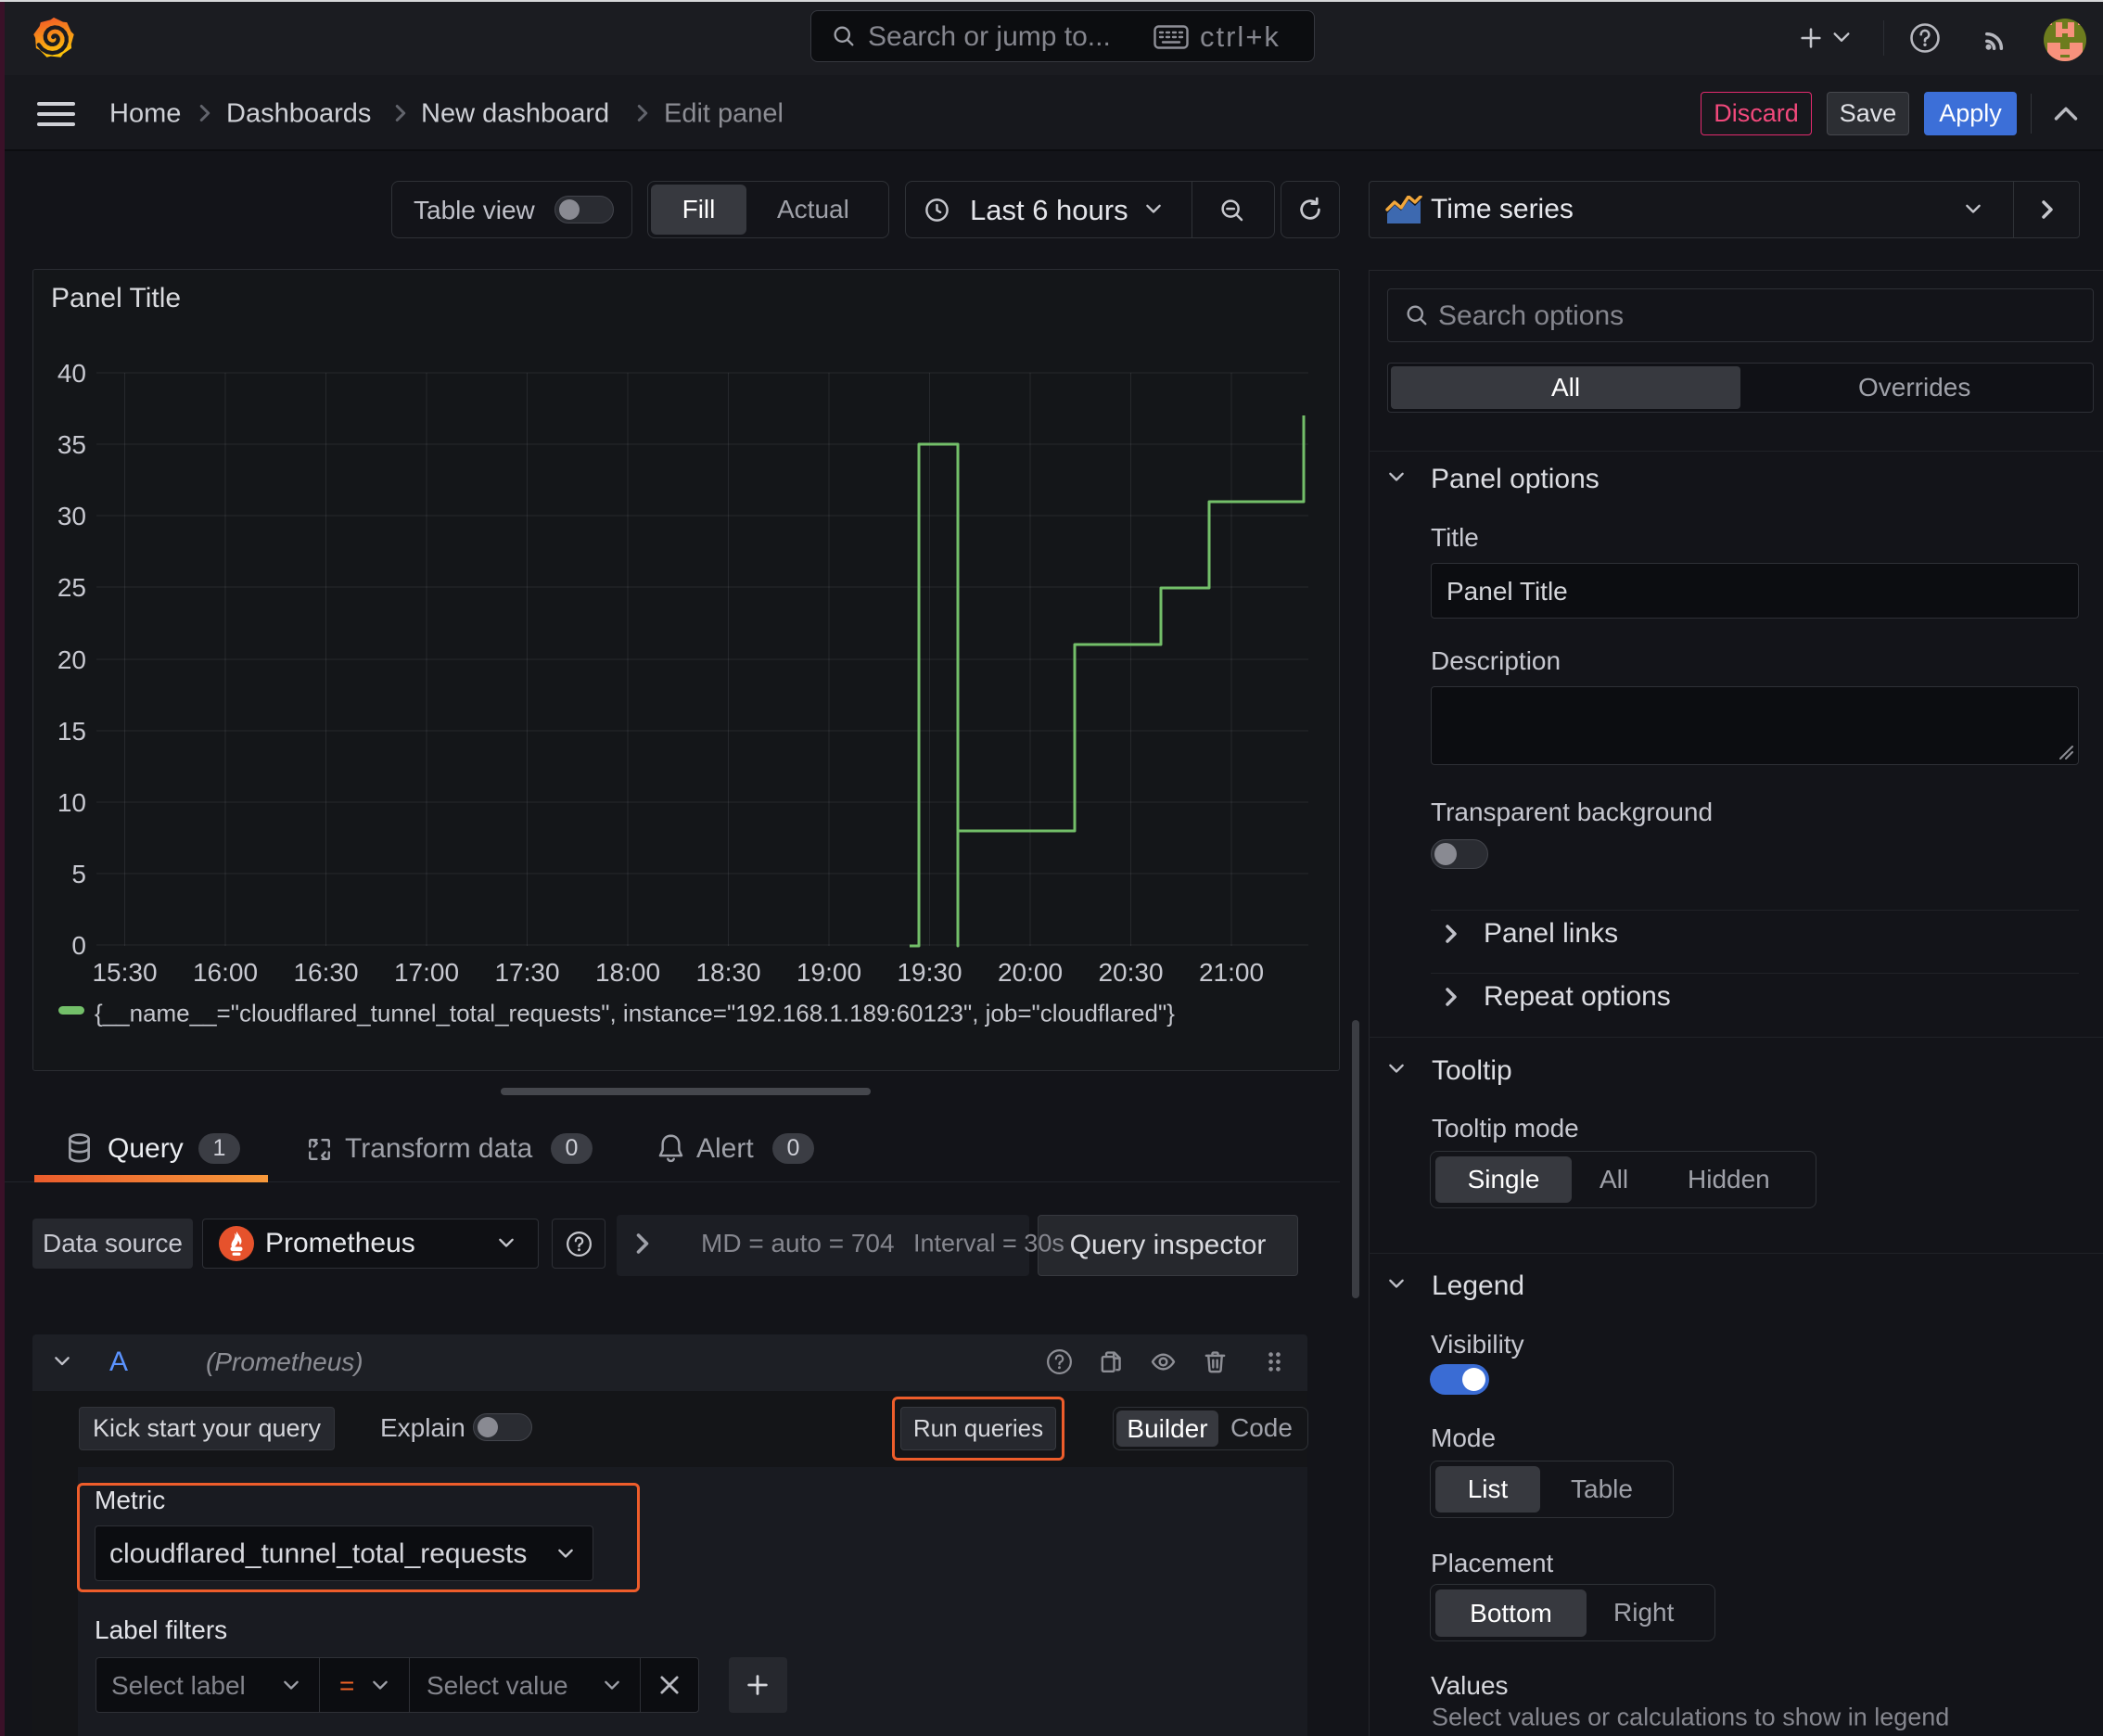 Image resolution: width=2103 pixels, height=1736 pixels. I want to click on svg-text: 20:00, so click(1030, 972).